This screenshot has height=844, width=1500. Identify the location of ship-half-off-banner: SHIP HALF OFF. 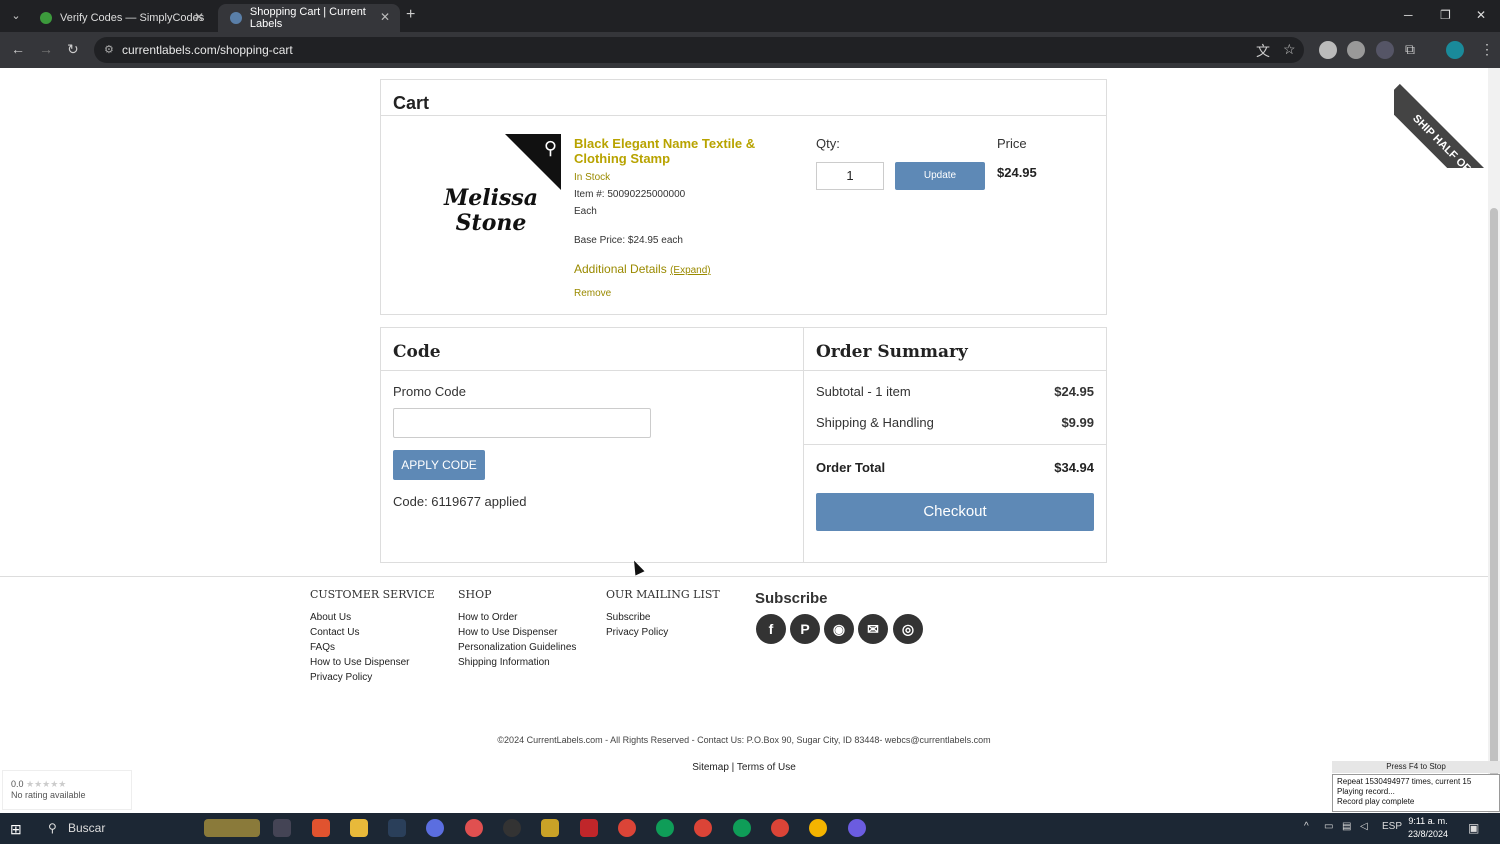
(1441, 118).